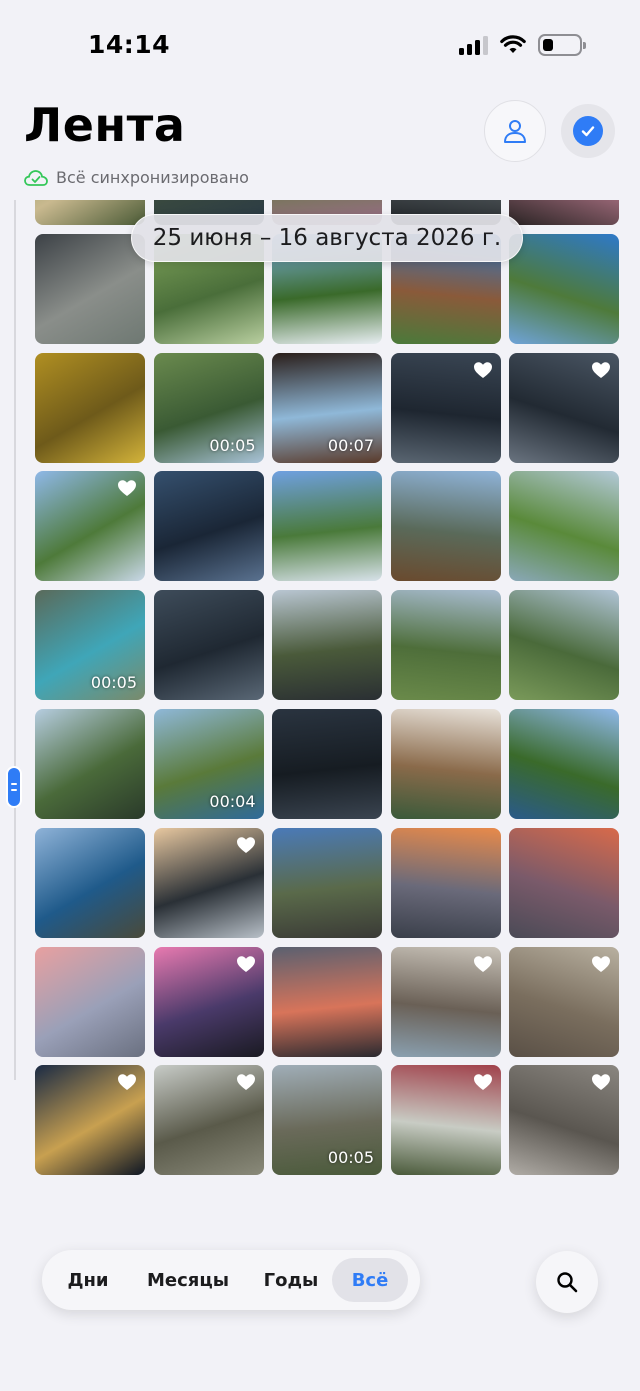 The width and height of the screenshot is (640, 1391). I want to click on tab-days: Дни, so click(88, 1280).